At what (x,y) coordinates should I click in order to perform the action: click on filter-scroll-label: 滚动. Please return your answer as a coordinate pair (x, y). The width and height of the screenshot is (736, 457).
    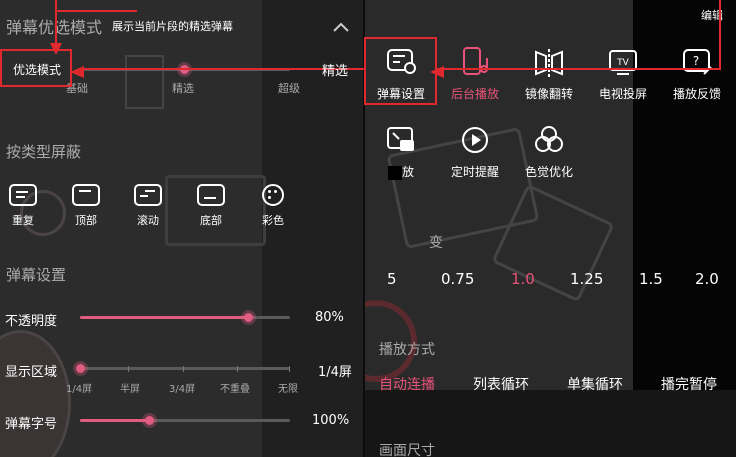
    Looking at the image, I should click on (148, 220).